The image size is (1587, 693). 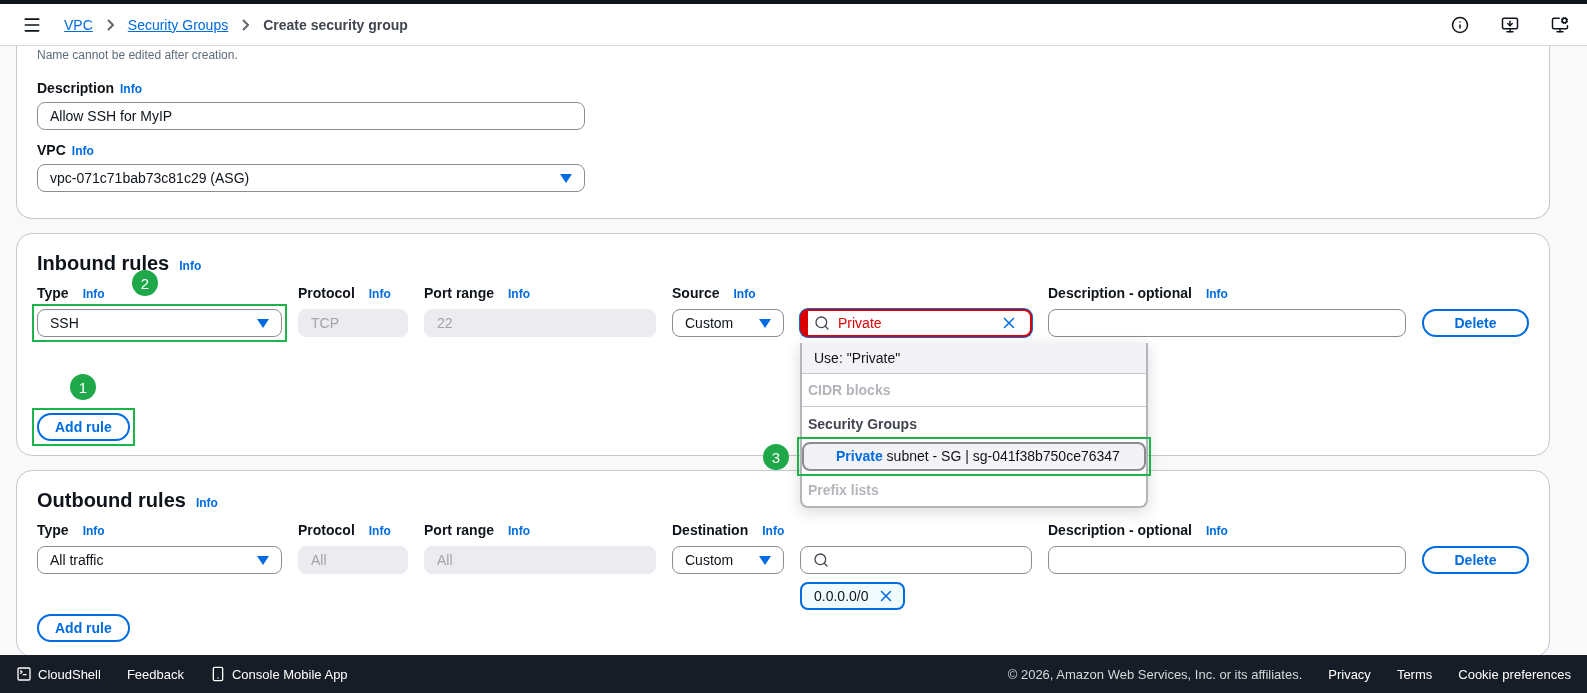 What do you see at coordinates (974, 358) in the screenshot?
I see `dropdown-option: Use: "Private"` at bounding box center [974, 358].